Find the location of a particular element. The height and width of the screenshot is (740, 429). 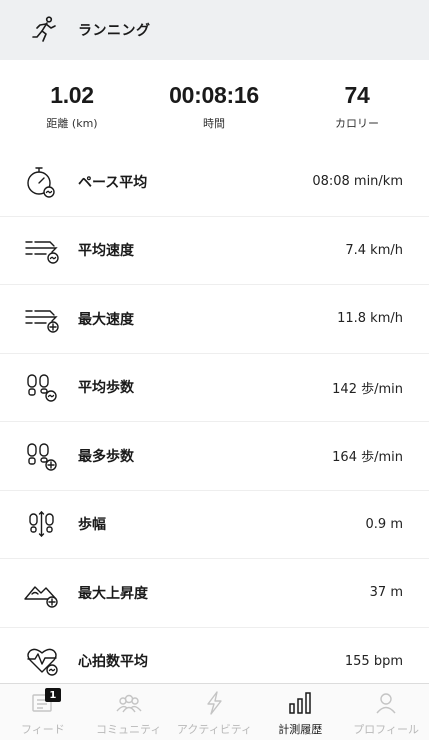

time-stat: 00:08:16 時間 is located at coordinates (214, 106).